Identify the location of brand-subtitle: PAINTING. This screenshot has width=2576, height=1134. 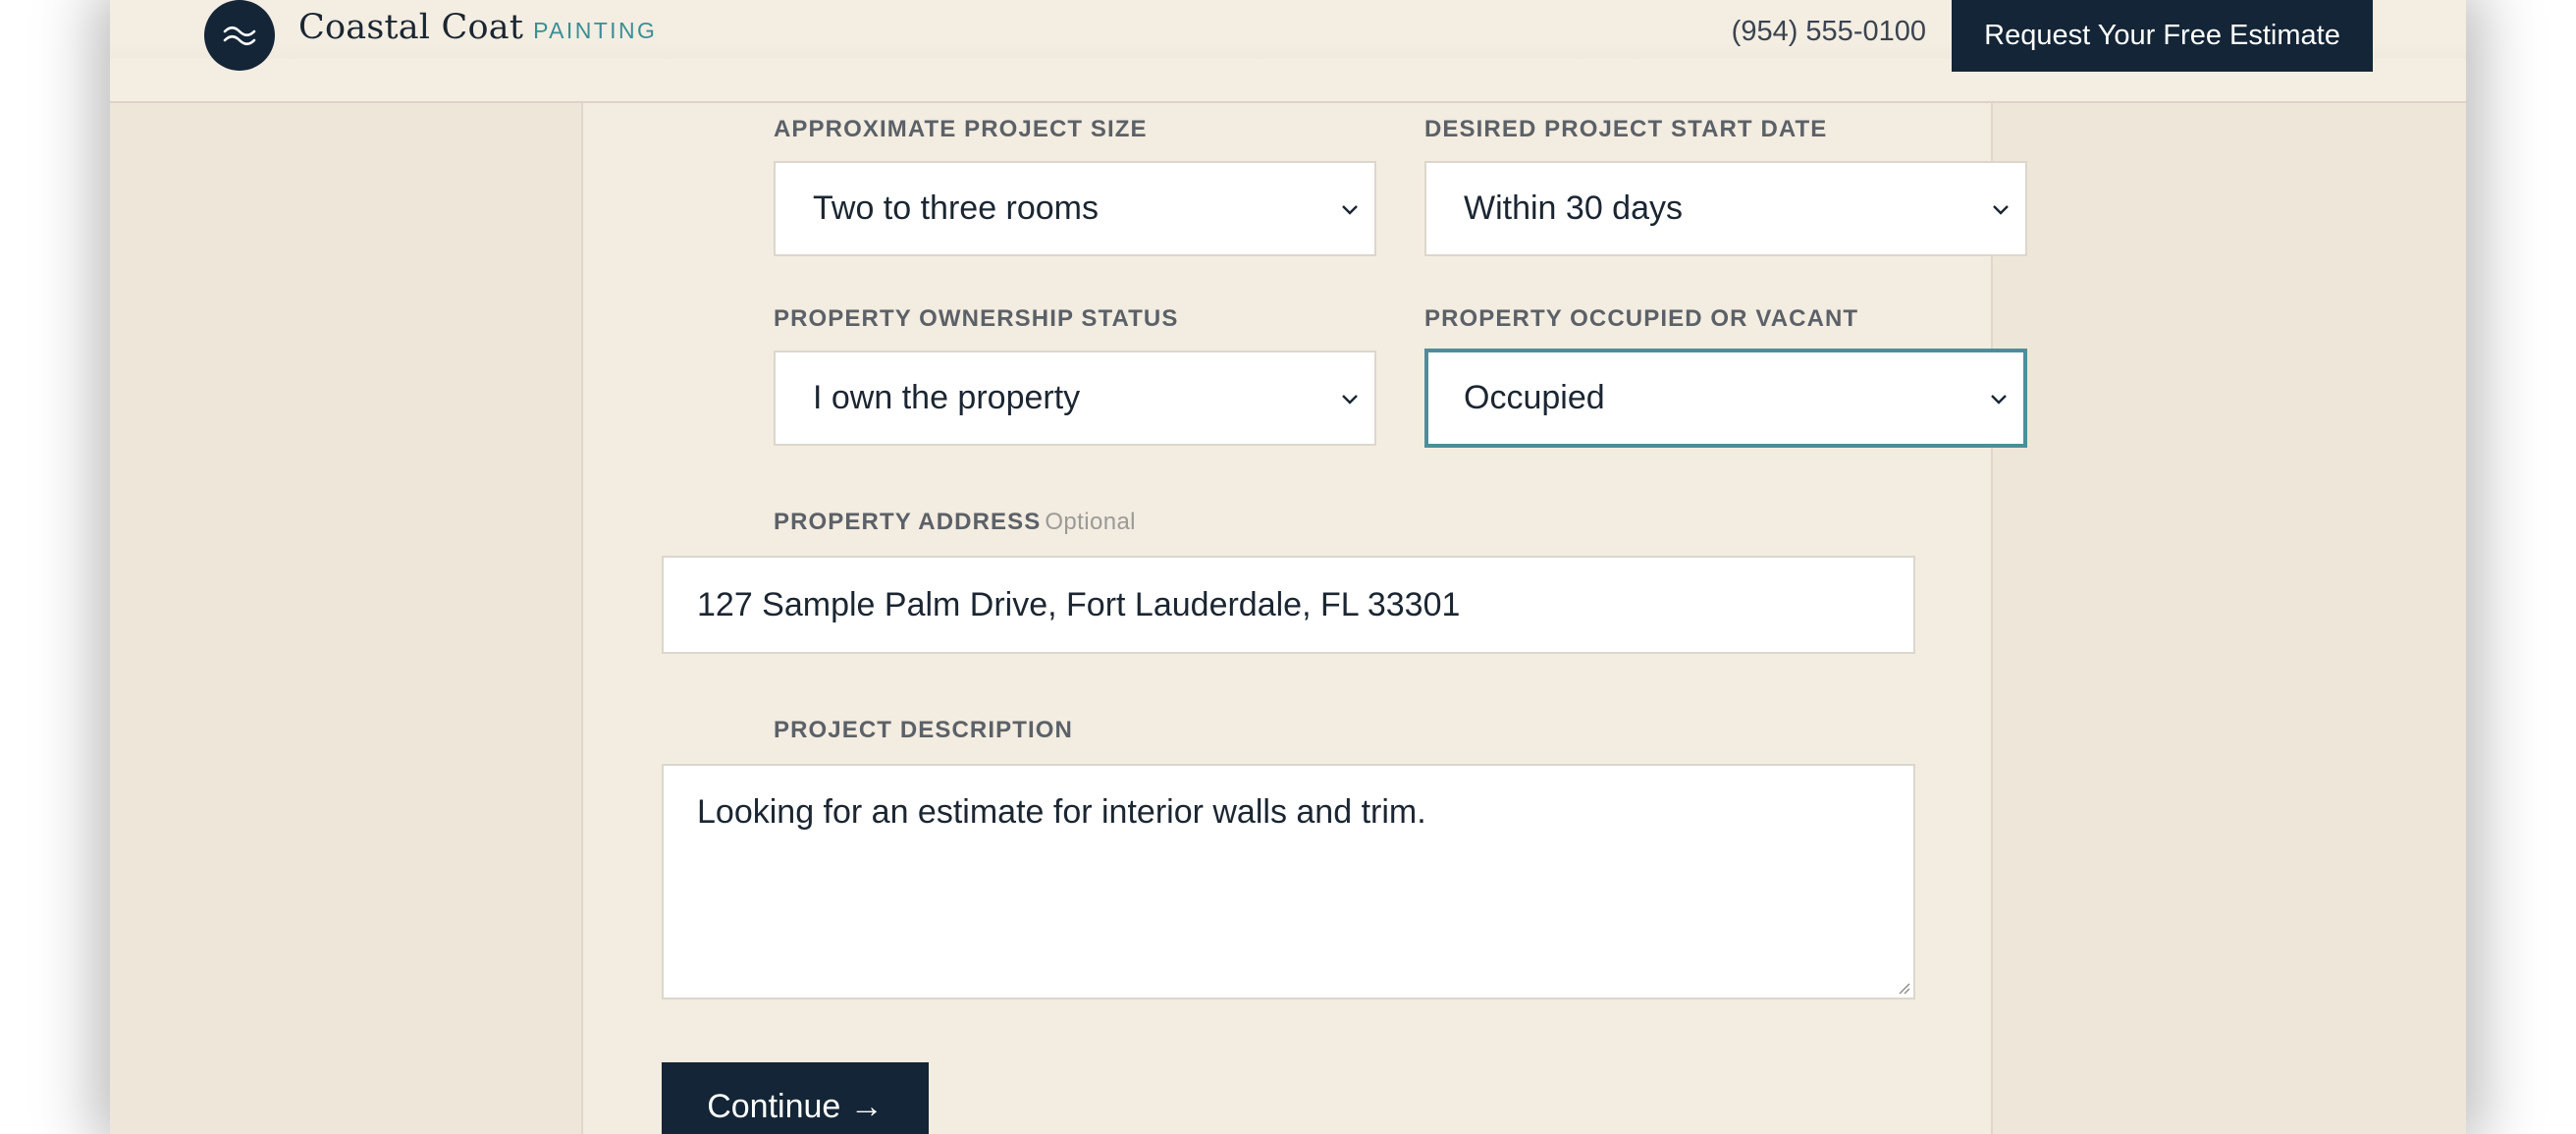
(595, 30).